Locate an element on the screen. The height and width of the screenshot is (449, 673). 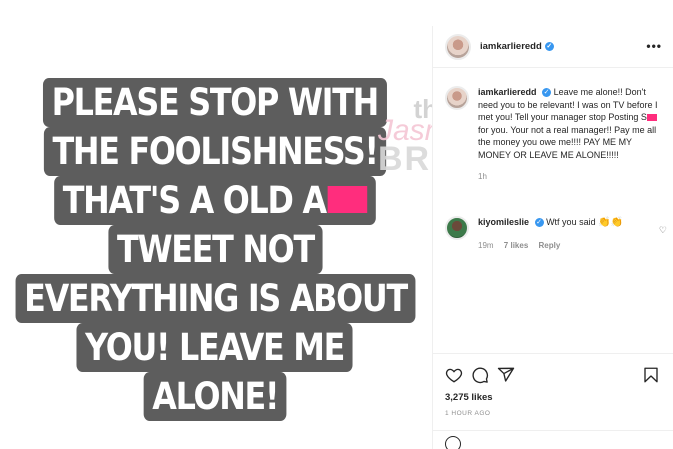
caption-line-3: THAT'S A OLD A is located at coordinates (215, 200).